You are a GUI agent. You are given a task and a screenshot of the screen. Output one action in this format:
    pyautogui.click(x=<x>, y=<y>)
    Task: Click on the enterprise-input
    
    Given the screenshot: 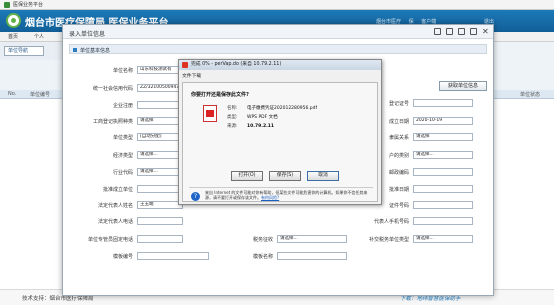 What is the action you would take?
    pyautogui.click(x=160, y=105)
    